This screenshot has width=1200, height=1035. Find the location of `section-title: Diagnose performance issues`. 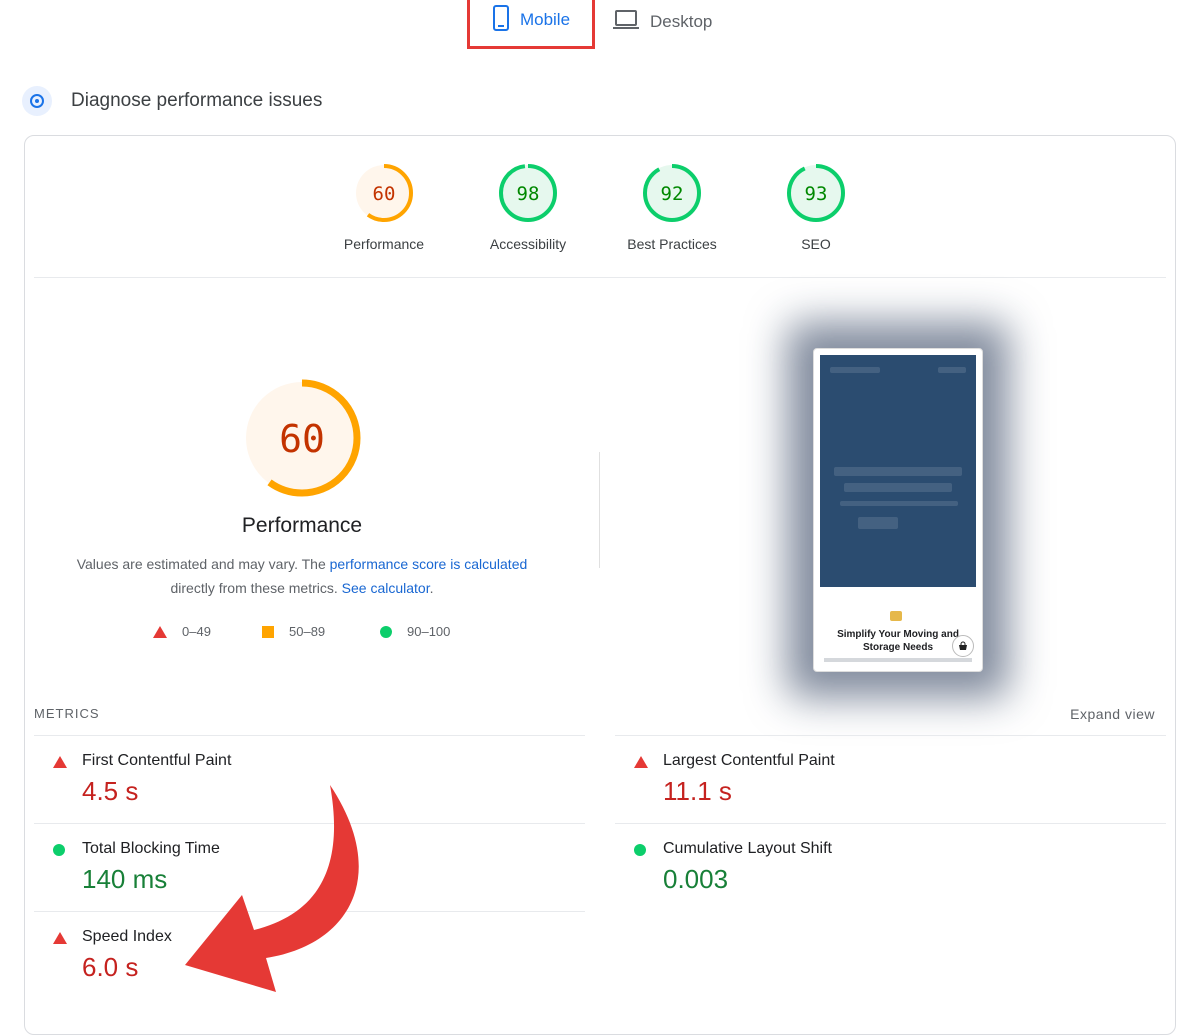

section-title: Diagnose performance issues is located at coordinates (197, 100).